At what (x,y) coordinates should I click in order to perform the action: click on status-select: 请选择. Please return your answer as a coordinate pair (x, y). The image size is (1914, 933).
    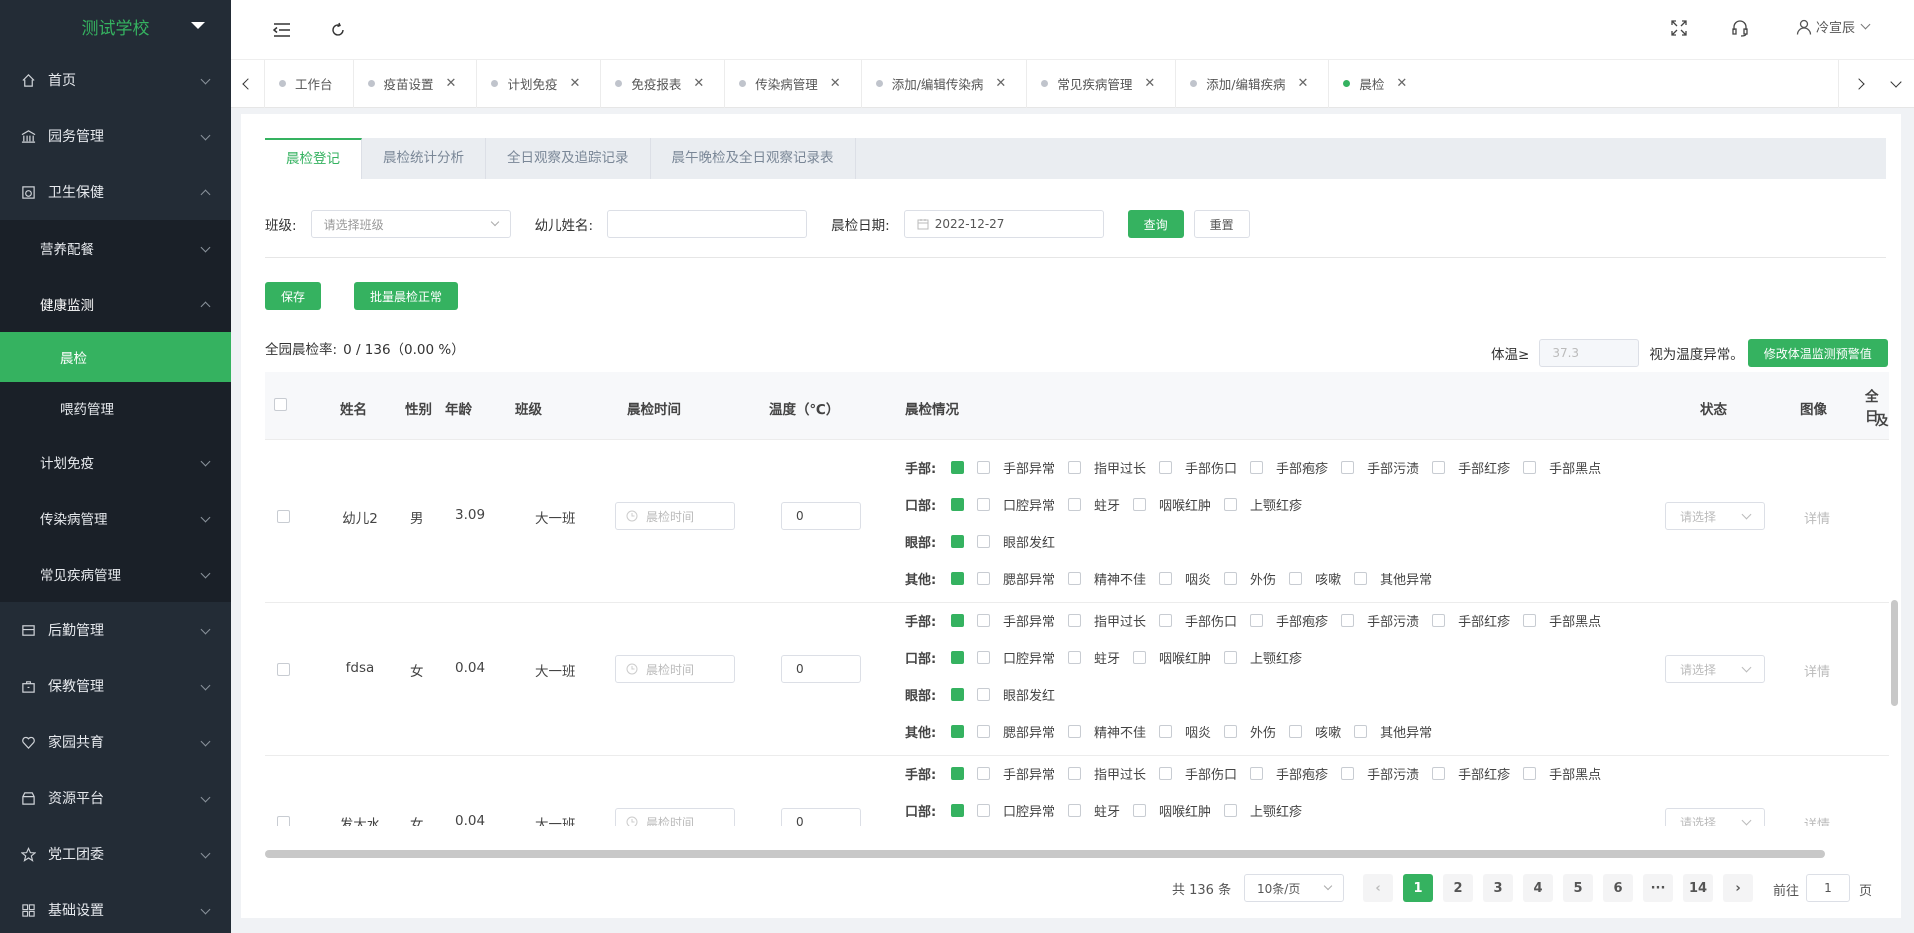
    Looking at the image, I should click on (1715, 817).